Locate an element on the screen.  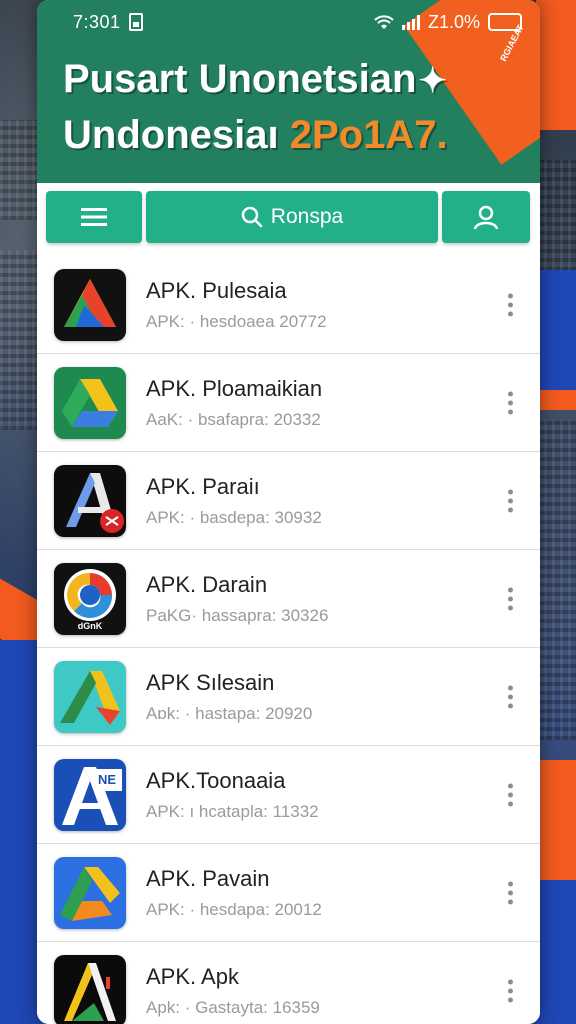
list-item: APK. Pavain APK: · hesdapa: 20012 is located at coordinates (288, 893).